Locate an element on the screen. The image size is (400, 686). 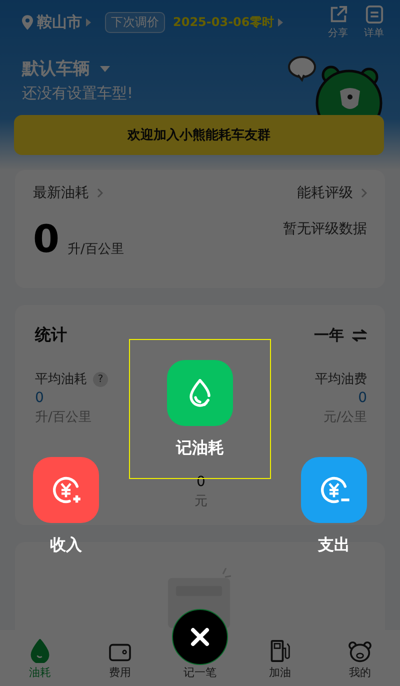
latest-consumption-link: 最新油耗 is located at coordinates (68, 193).